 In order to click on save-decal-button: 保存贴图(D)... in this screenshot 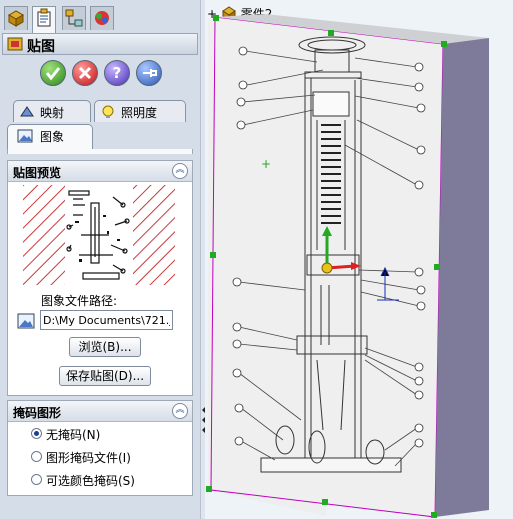, I will do `click(105, 376)`.